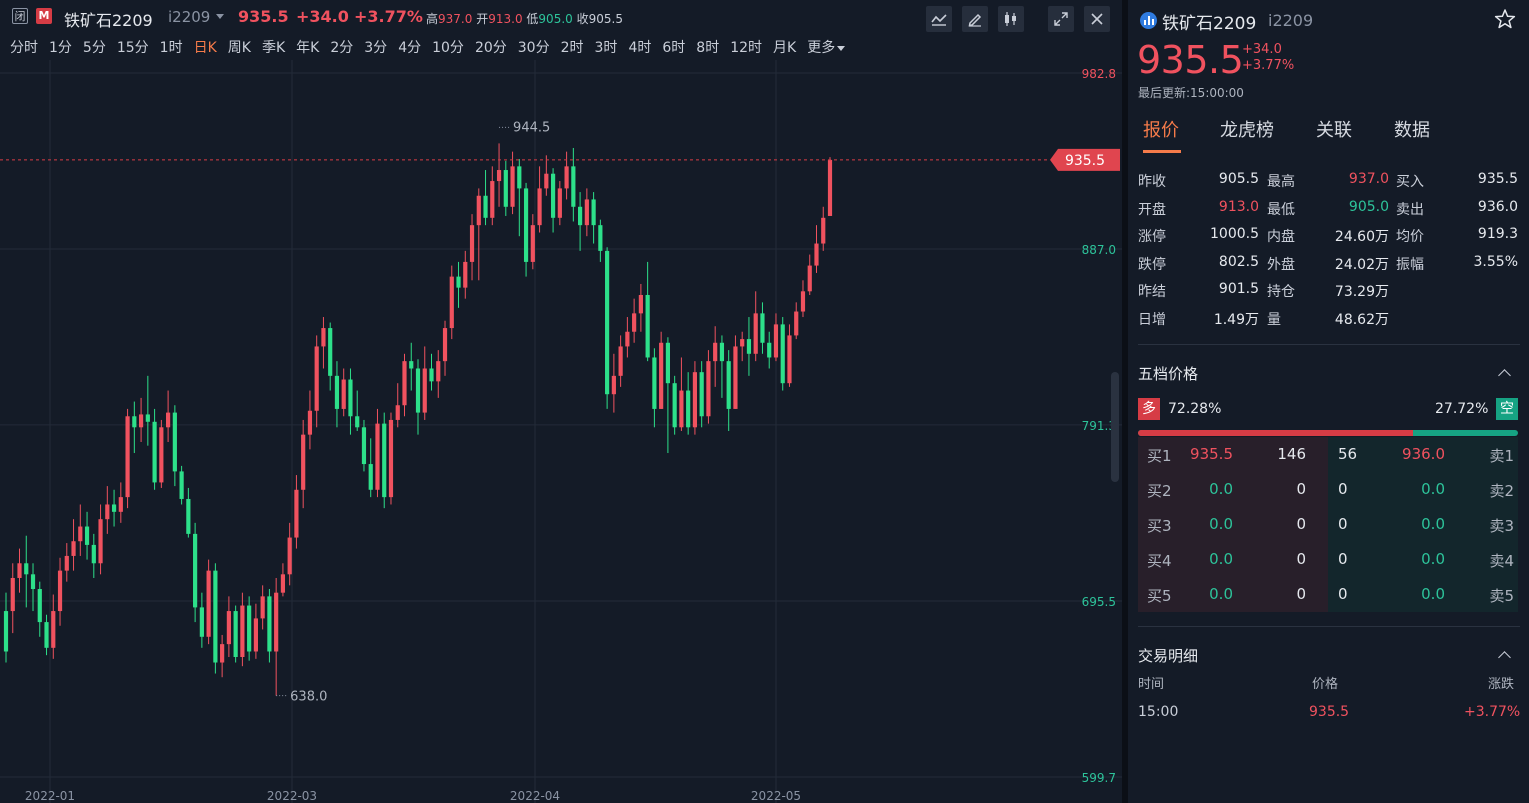  I want to click on period-20: 12时, so click(746, 47).